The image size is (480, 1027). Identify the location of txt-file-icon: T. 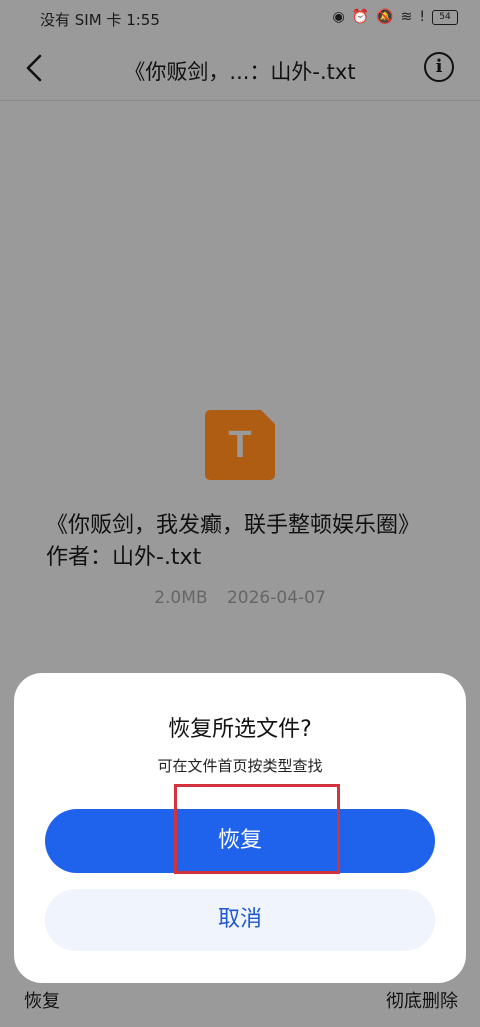
(240, 445).